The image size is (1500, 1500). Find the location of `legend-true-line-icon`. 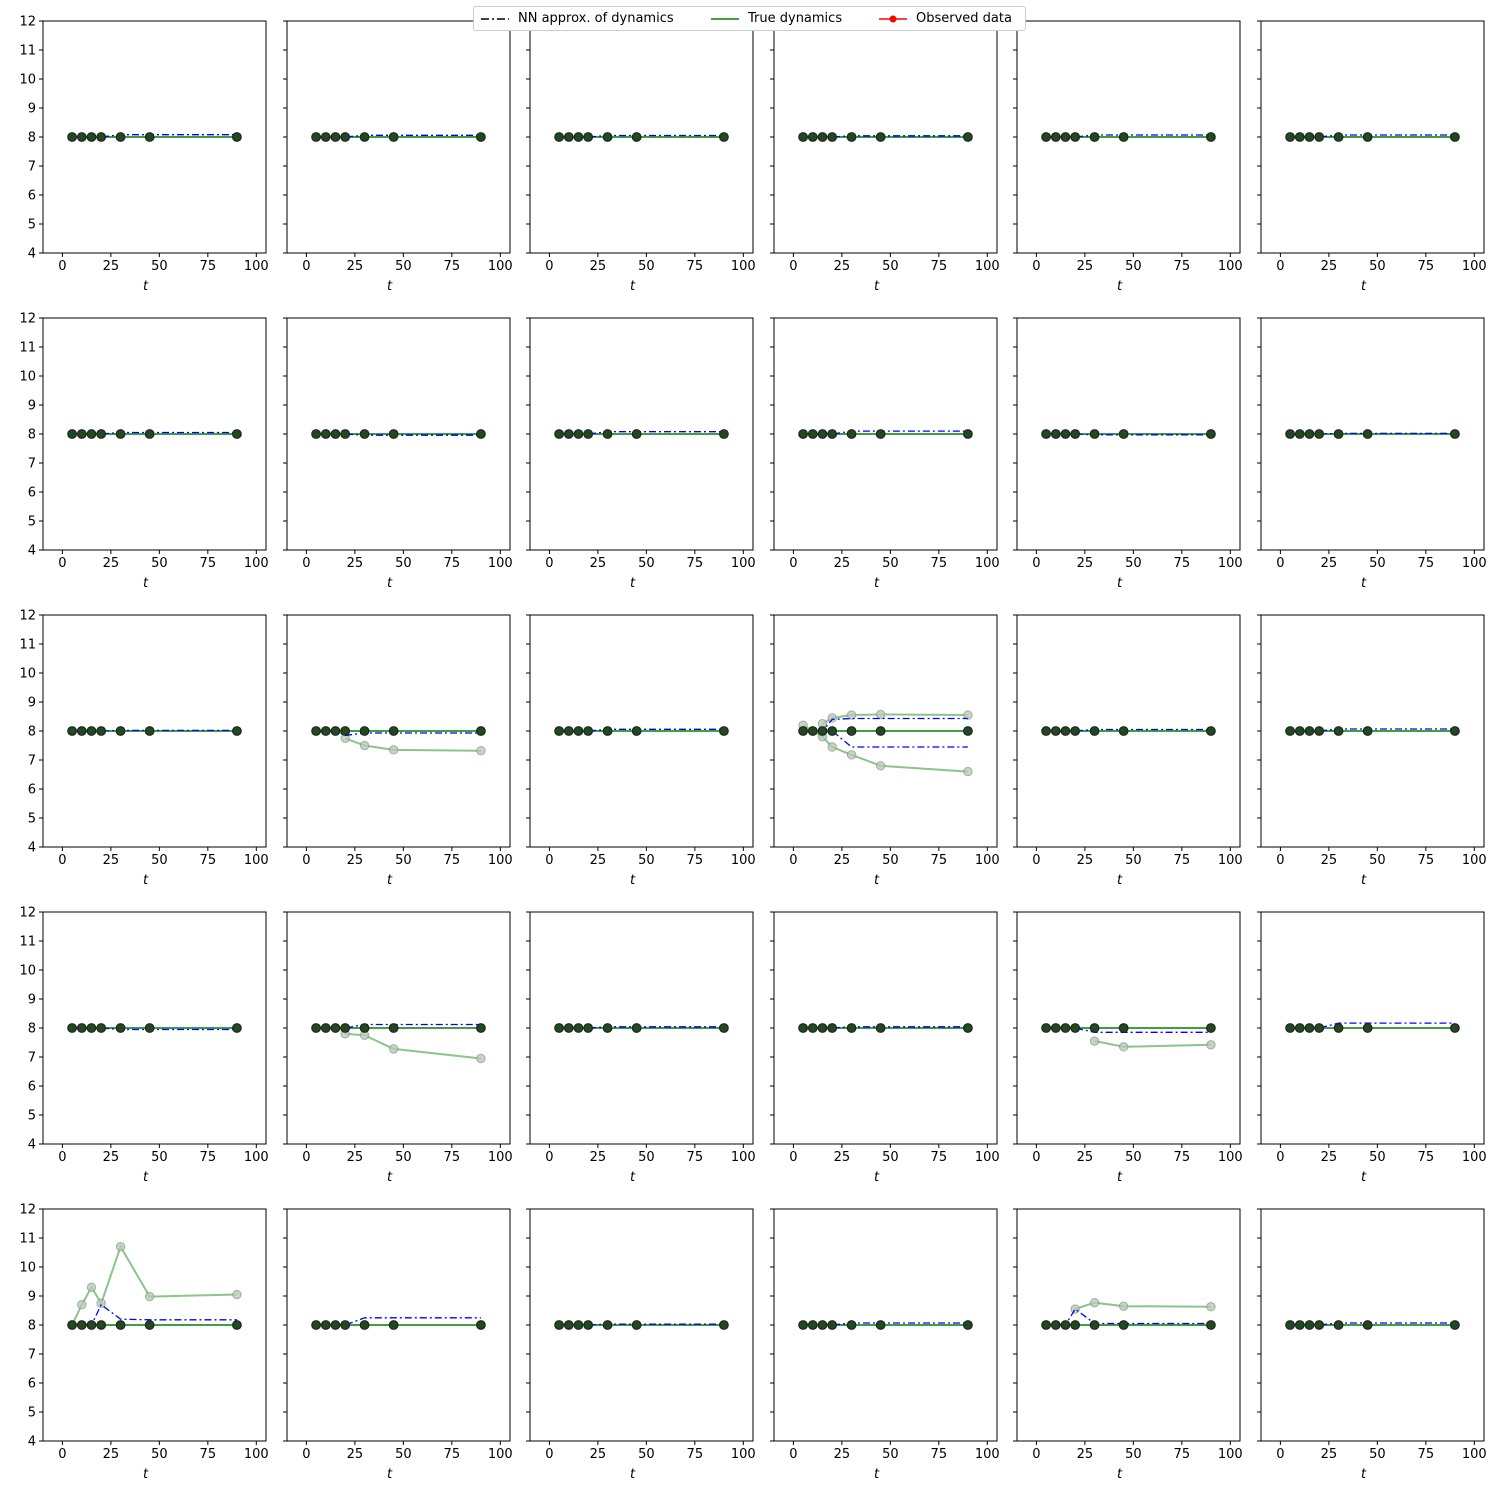

legend-true-line-icon is located at coordinates (725, 18).